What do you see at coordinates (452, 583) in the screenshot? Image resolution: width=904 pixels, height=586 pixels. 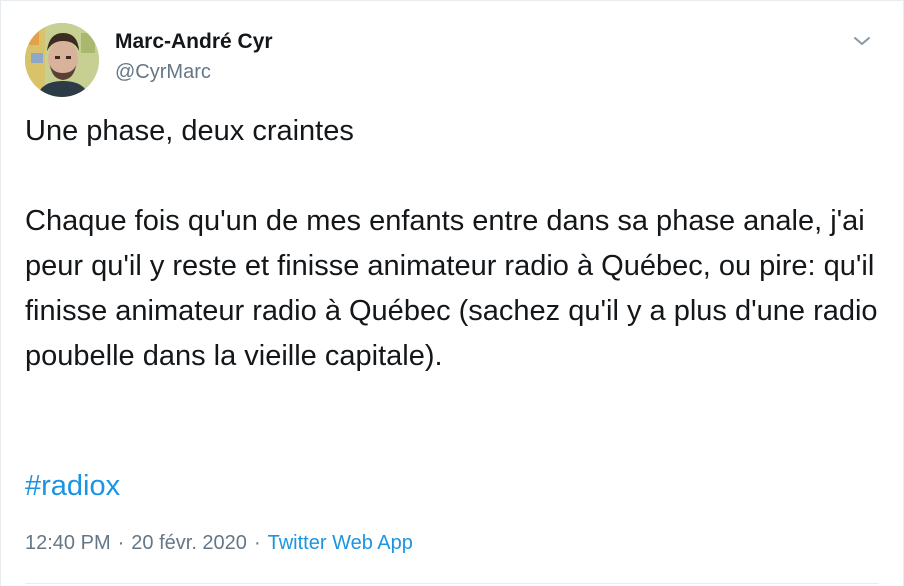 I see `divider` at bounding box center [452, 583].